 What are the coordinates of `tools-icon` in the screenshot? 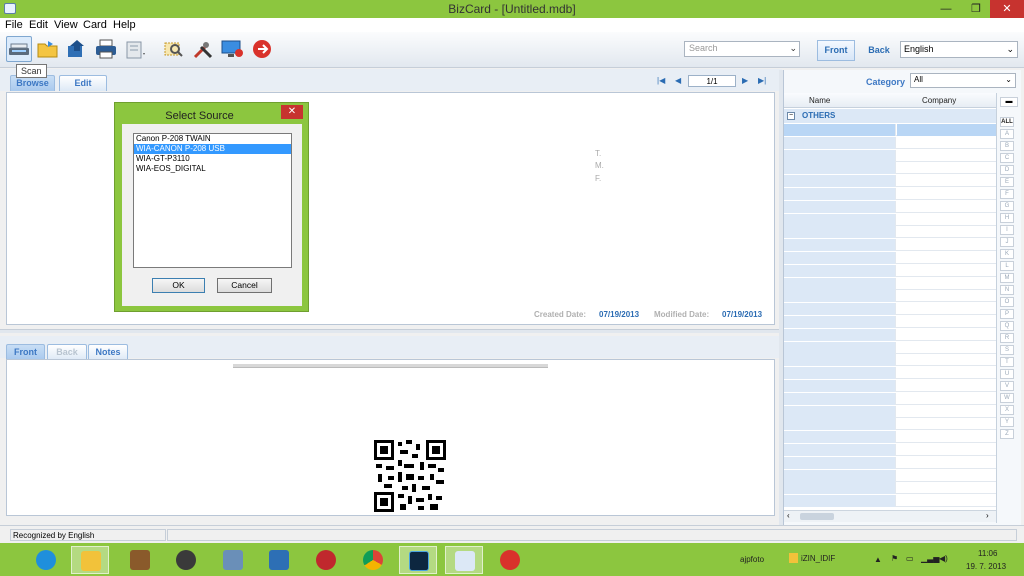 It's located at (203, 49).